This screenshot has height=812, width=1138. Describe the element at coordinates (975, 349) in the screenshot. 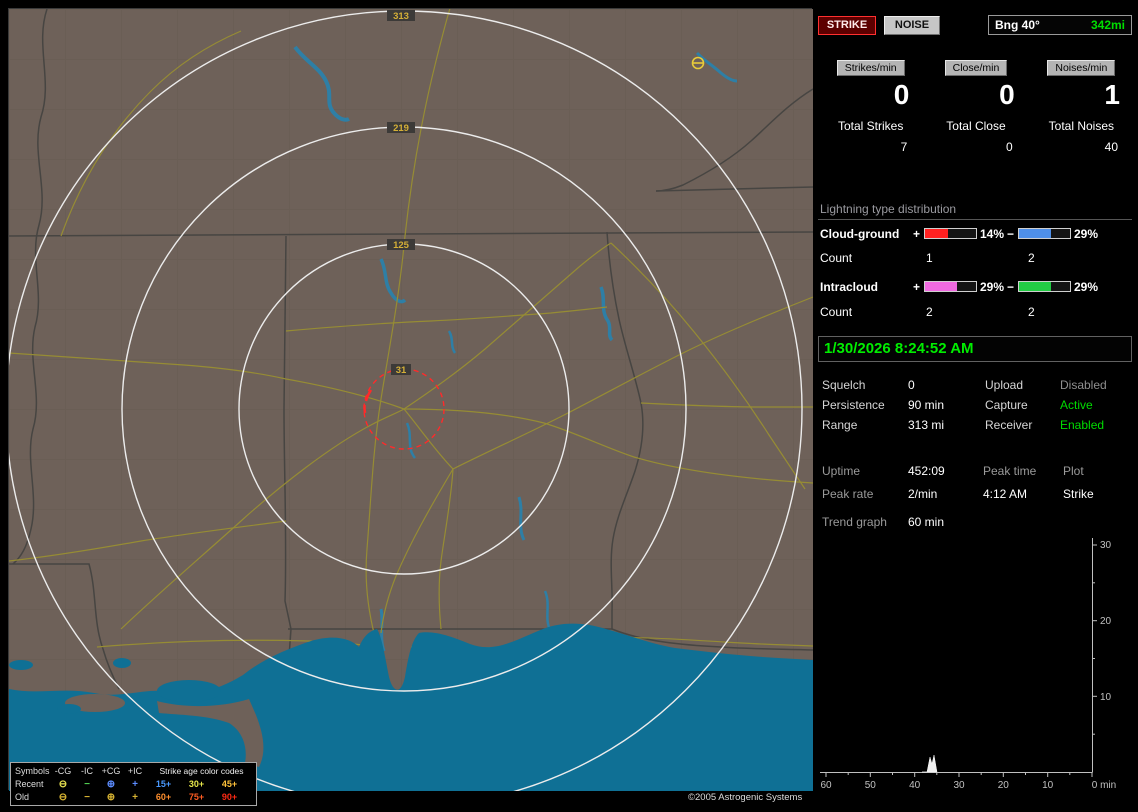

I see `datetime-display: 1/30/2026 8:24:52 AM` at that location.